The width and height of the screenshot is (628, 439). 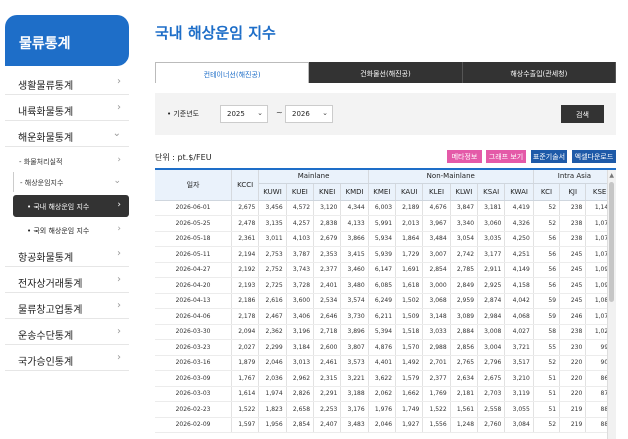 I want to click on index-cell: 2,377, so click(x=327, y=270).